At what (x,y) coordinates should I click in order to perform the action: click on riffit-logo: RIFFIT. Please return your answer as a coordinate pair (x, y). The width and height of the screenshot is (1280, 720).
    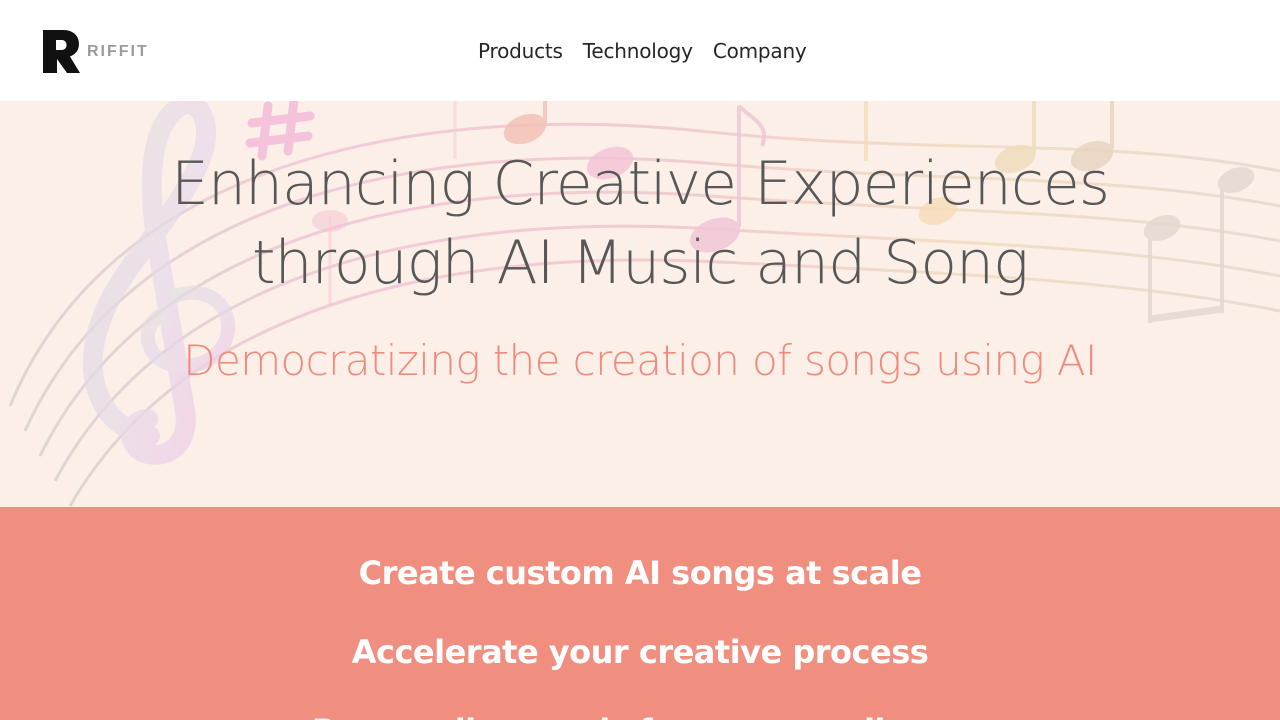
    Looking at the image, I should click on (96, 51).